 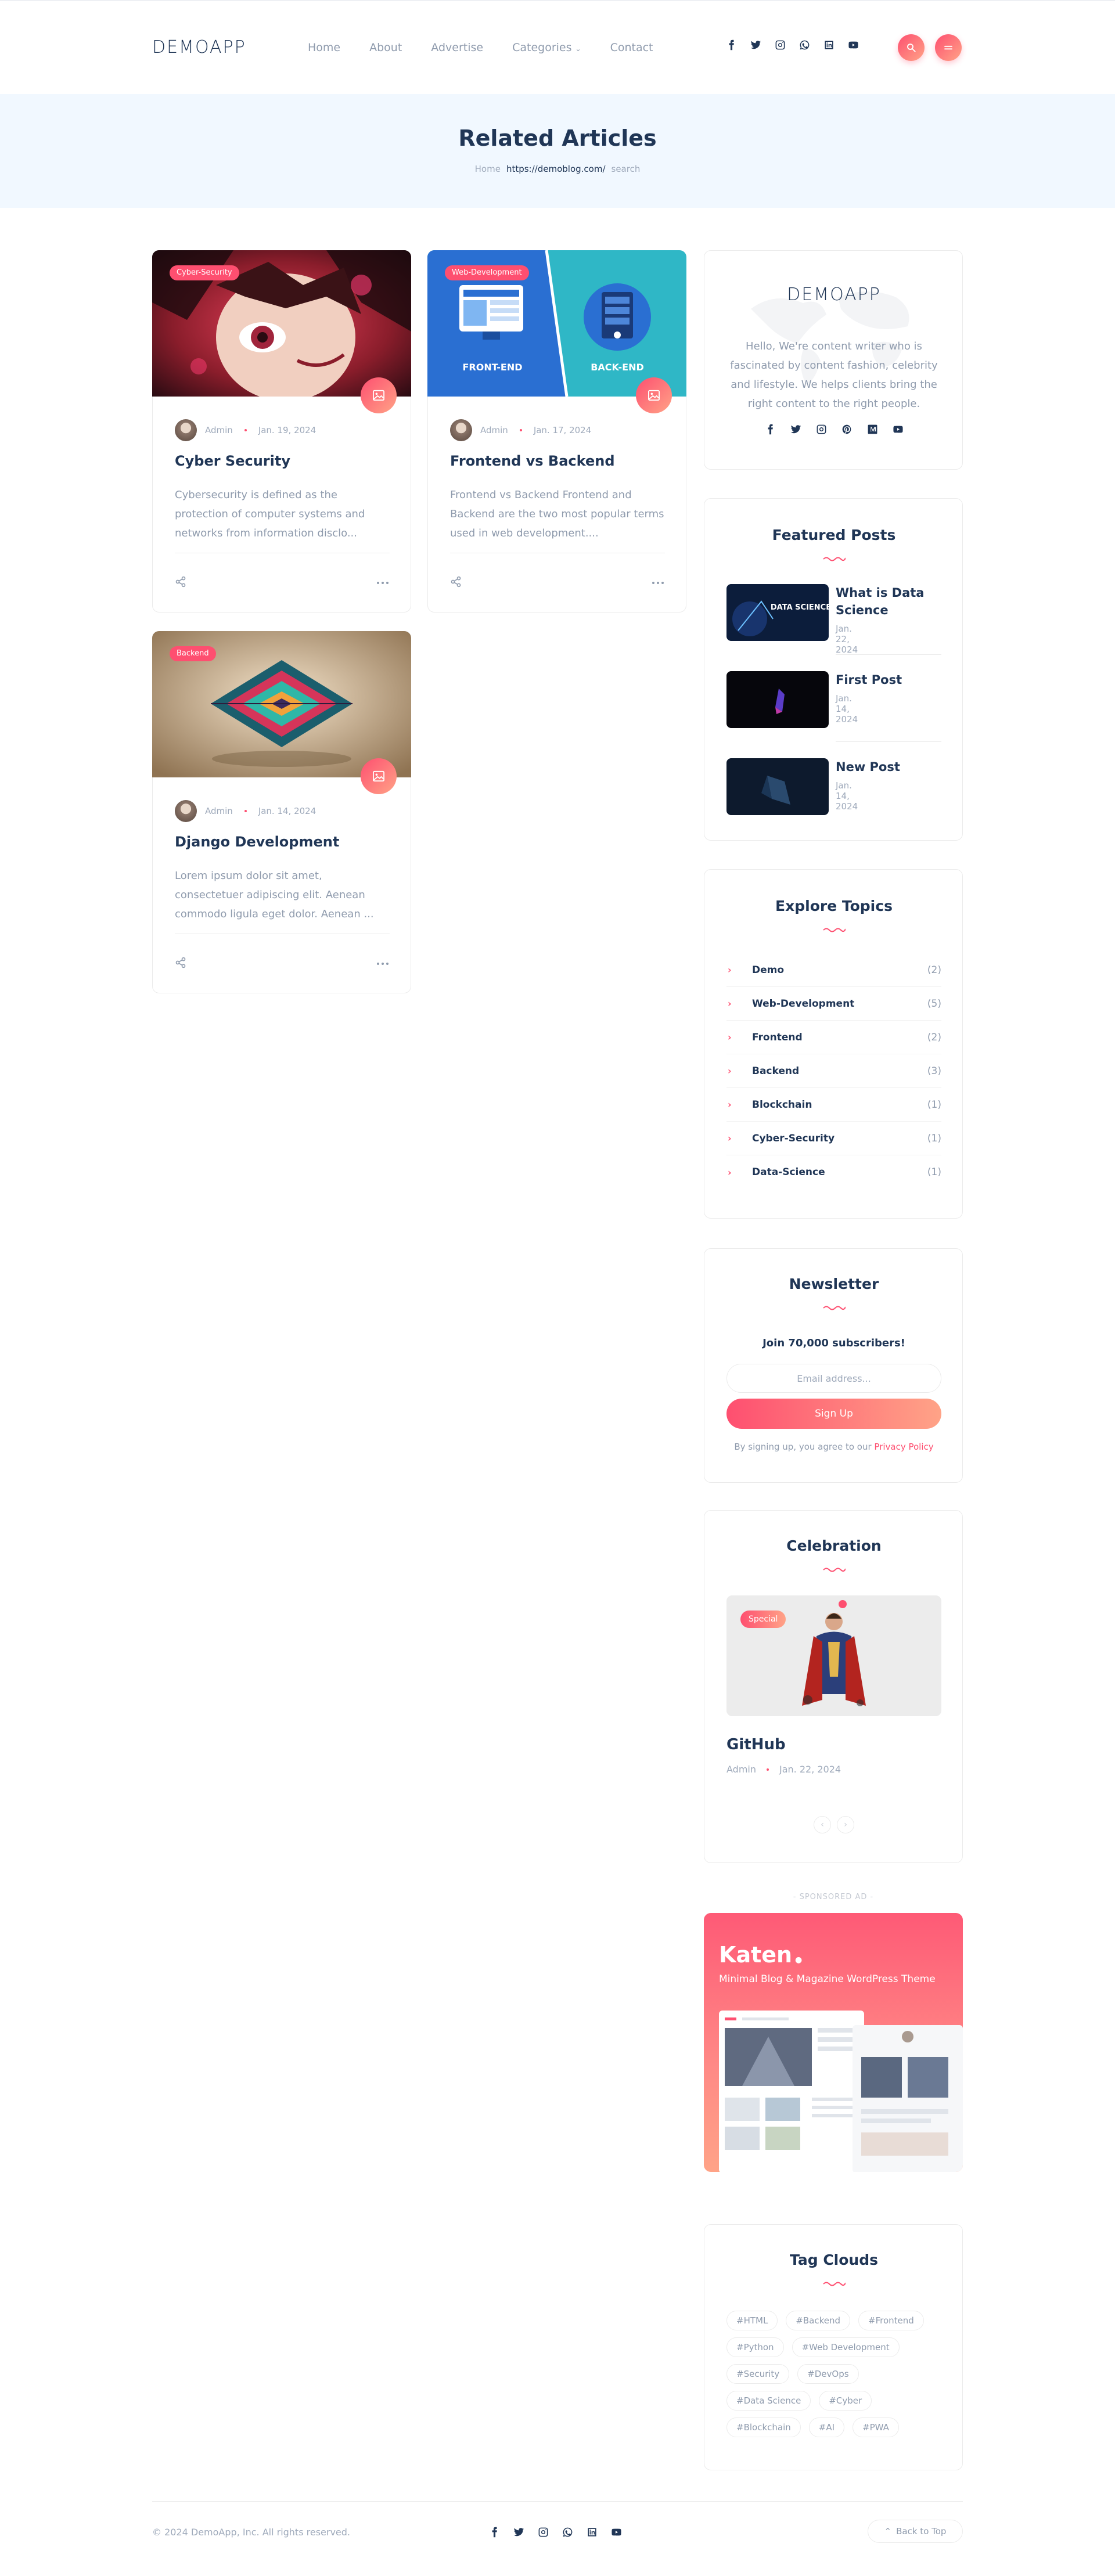 What do you see at coordinates (891, 767) in the screenshot?
I see `featured-post-title: New Post` at bounding box center [891, 767].